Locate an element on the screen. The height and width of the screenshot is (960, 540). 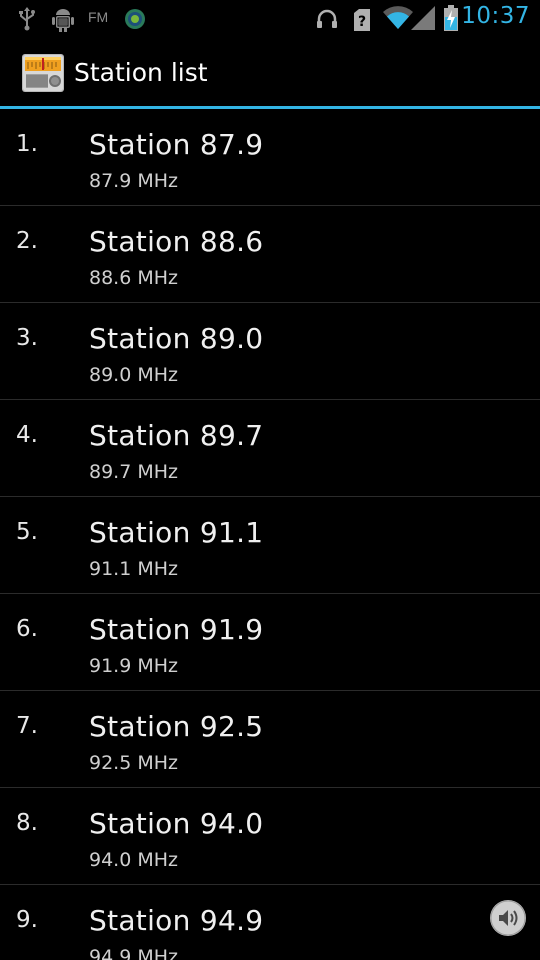
station-frequency: 87.9 MHz is located at coordinates (133, 181).